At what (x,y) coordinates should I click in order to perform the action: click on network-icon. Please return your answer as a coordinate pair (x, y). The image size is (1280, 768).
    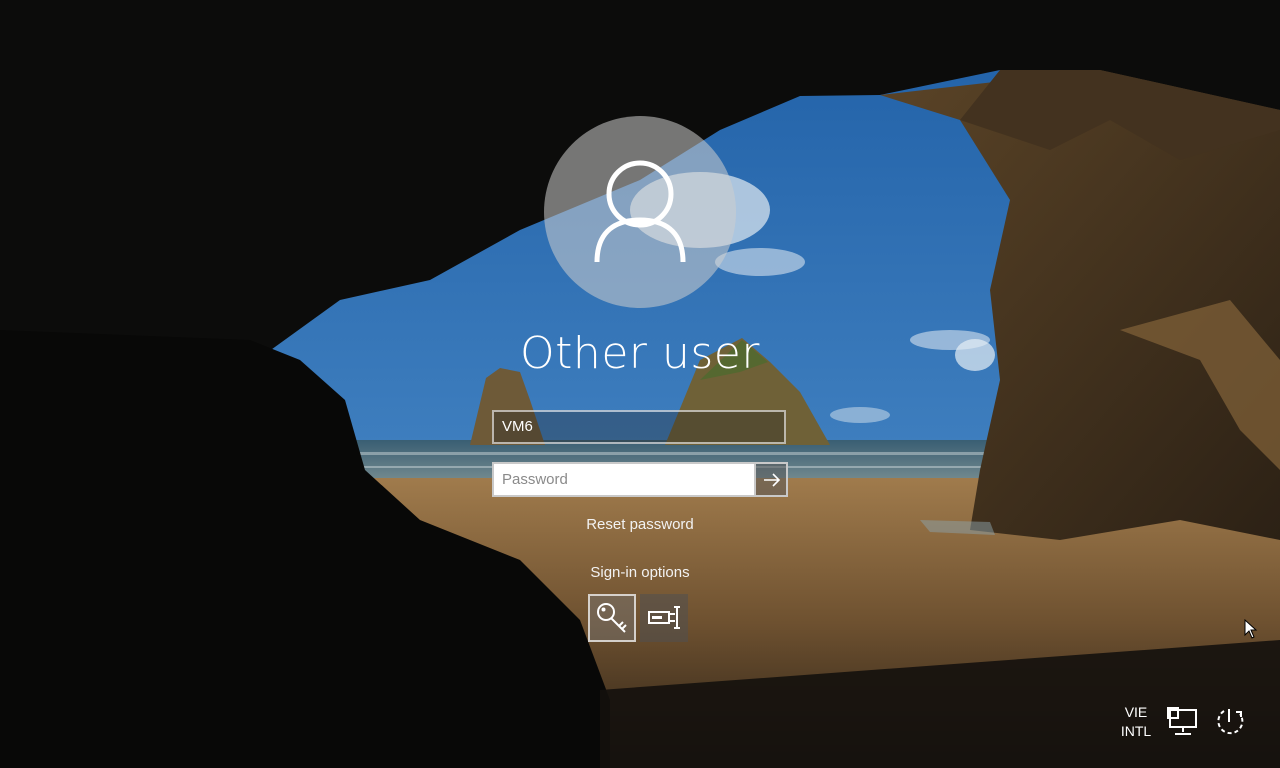
    Looking at the image, I should click on (1184, 722).